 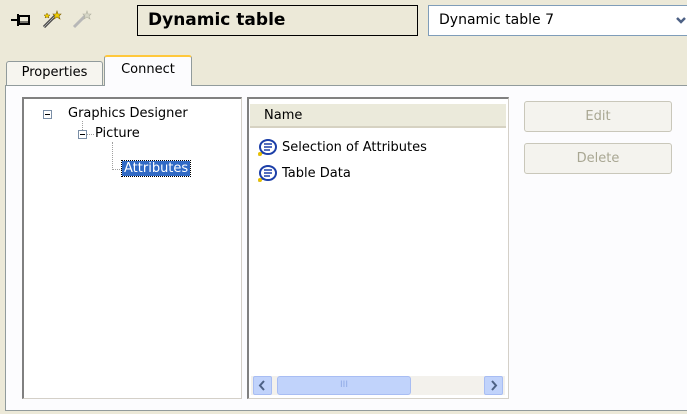 I want to click on scroll-left-button, so click(x=262, y=385).